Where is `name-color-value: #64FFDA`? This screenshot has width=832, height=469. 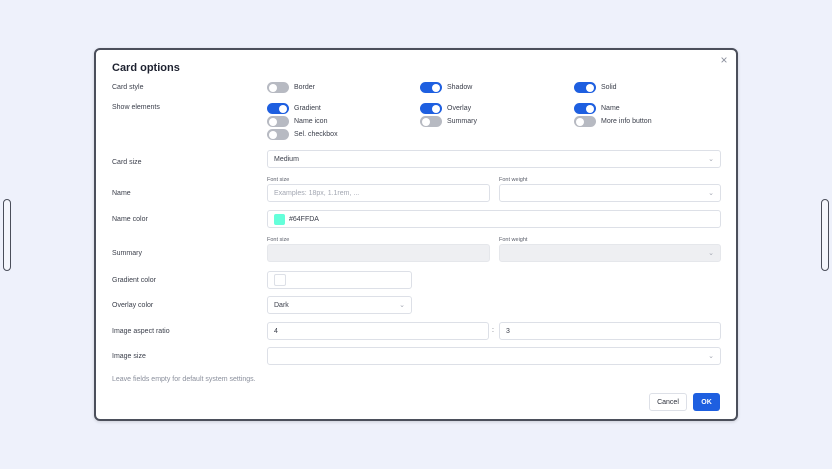
name-color-value: #64FFDA is located at coordinates (304, 219).